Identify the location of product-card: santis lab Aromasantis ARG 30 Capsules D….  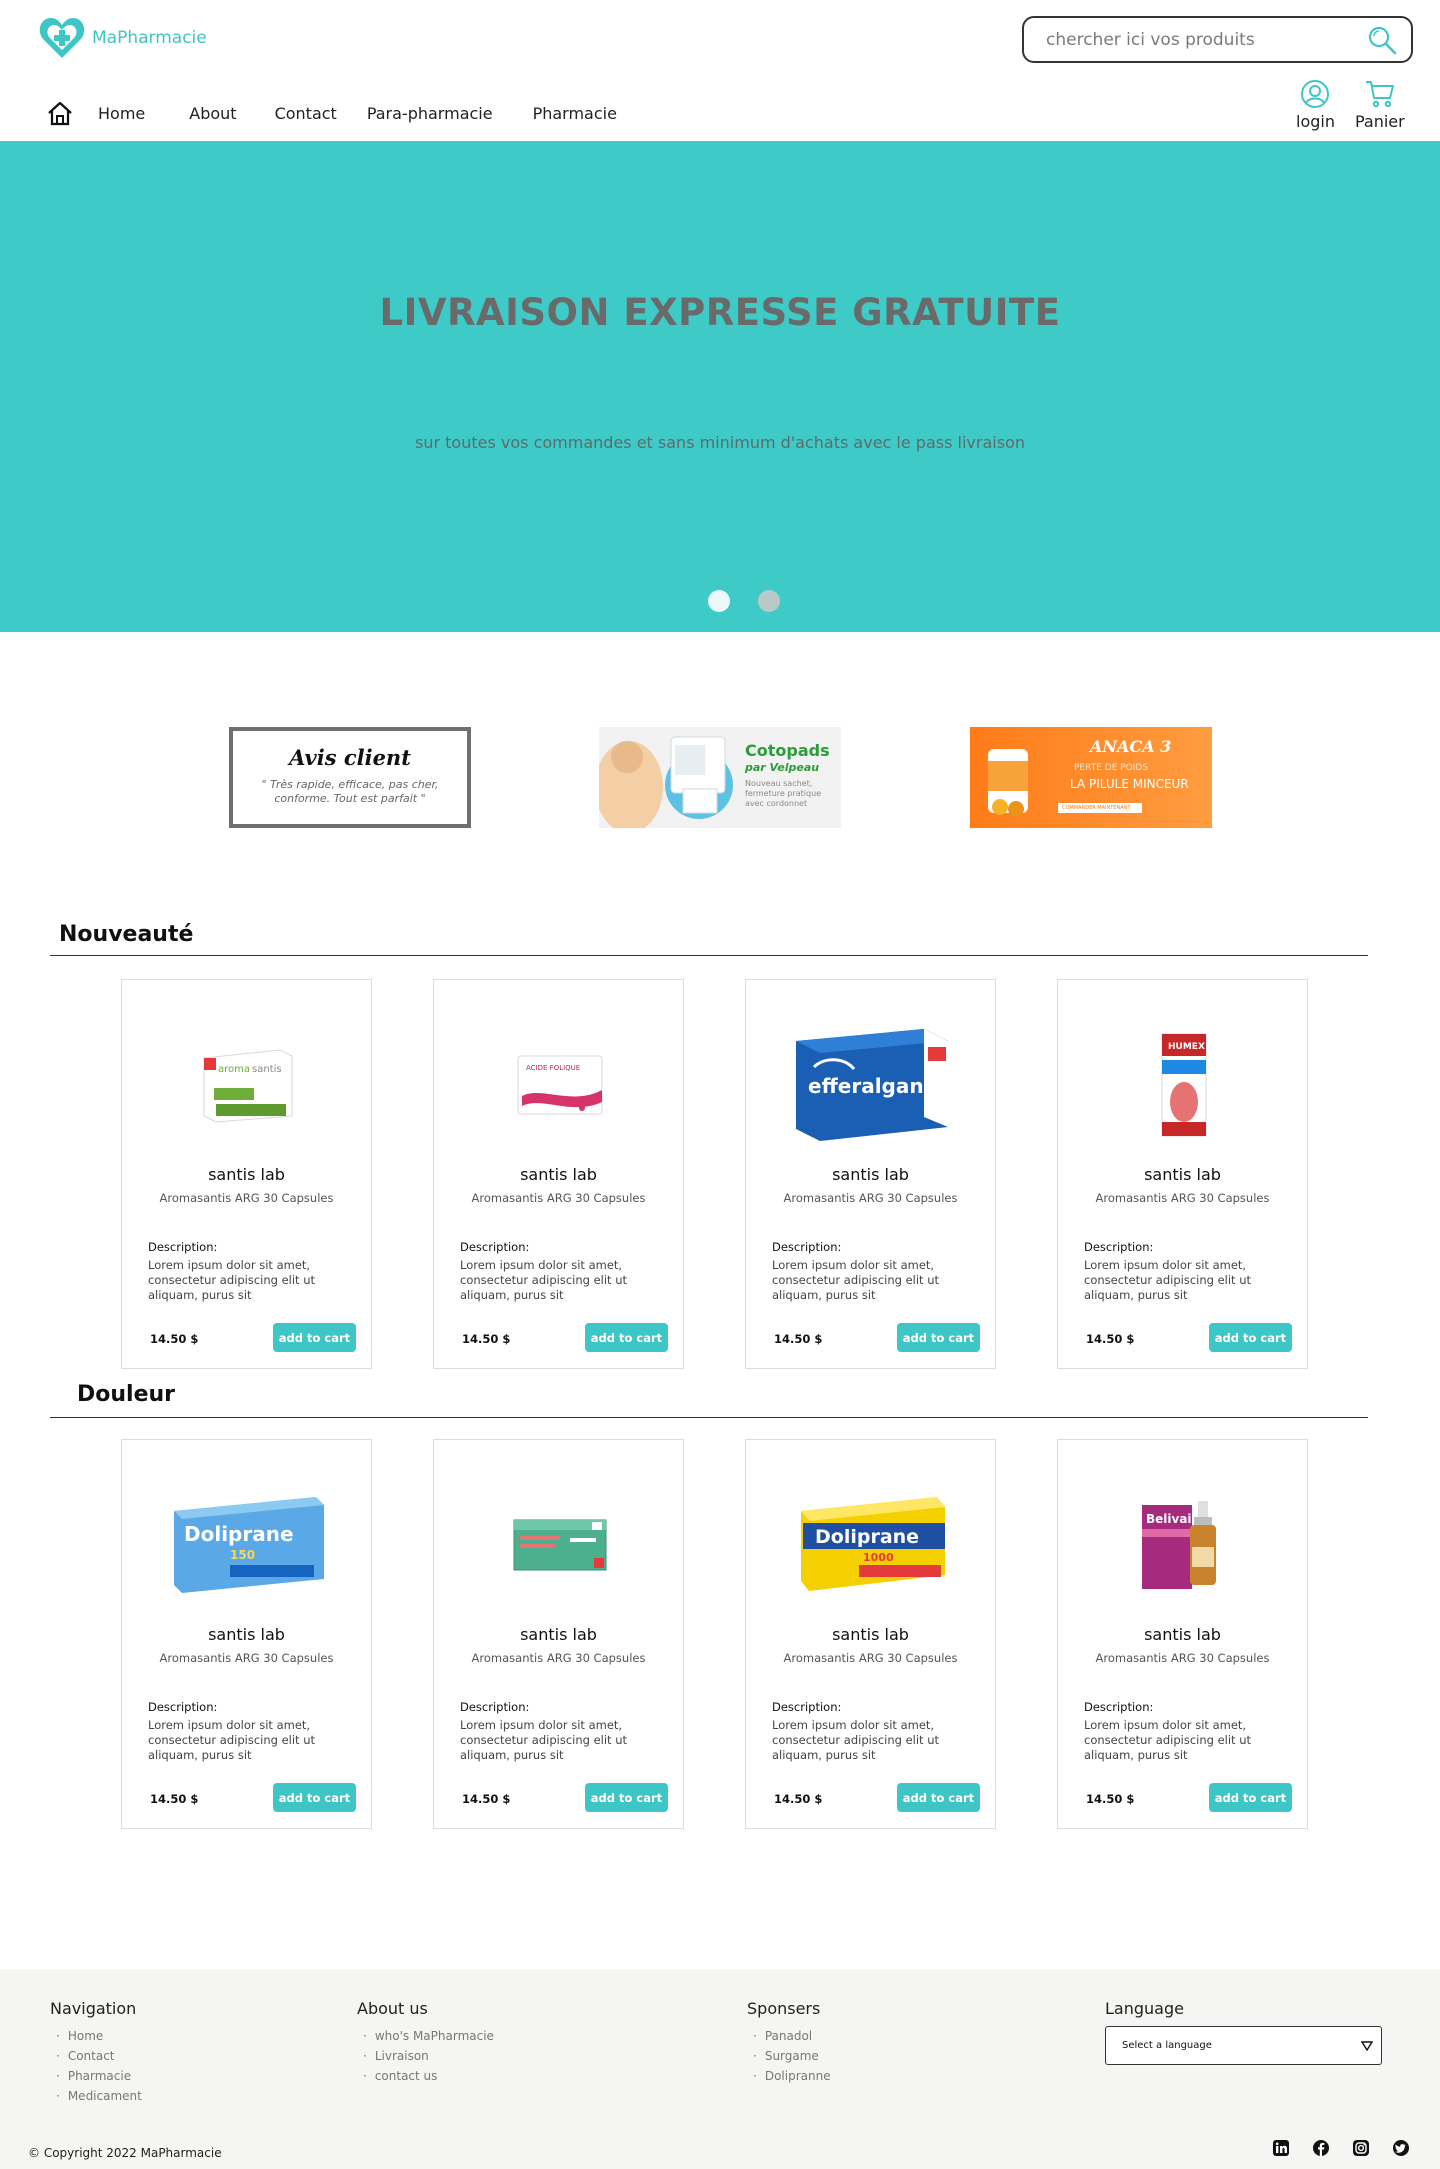
(558, 1634).